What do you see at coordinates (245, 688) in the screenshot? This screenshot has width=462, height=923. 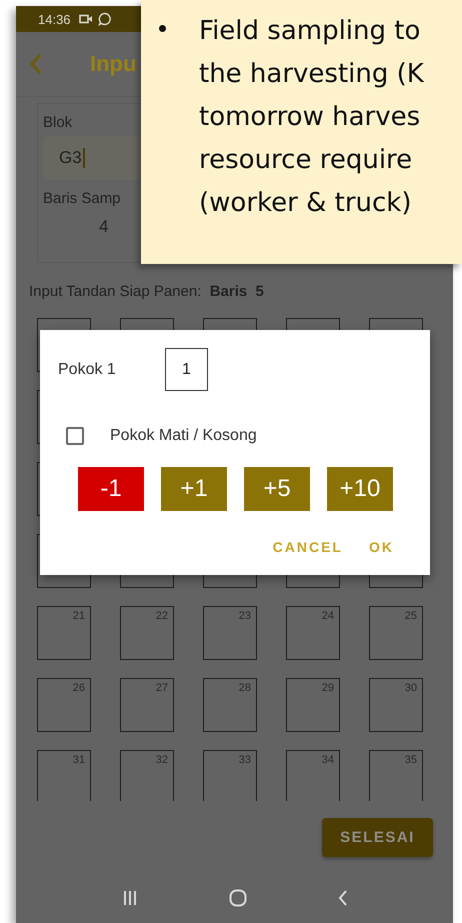 I see `tree-number: 28` at bounding box center [245, 688].